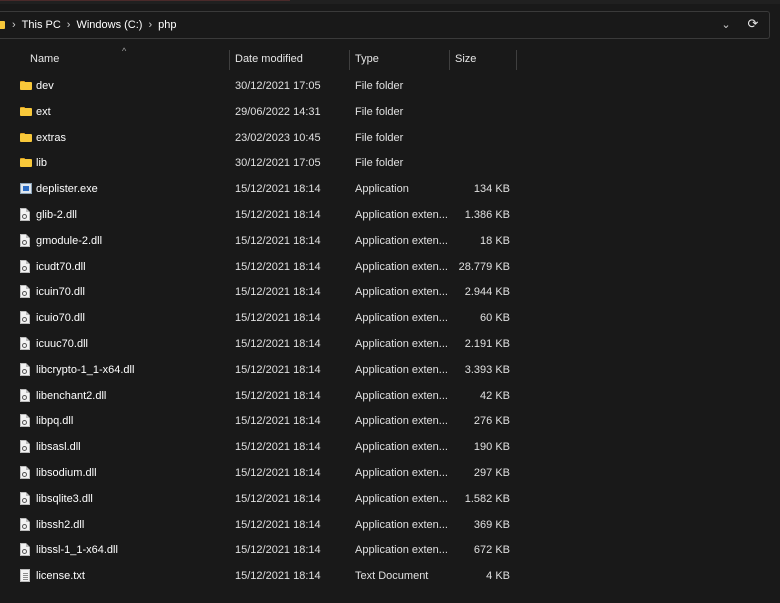 Image resolution: width=780 pixels, height=603 pixels. What do you see at coordinates (55, 421) in the screenshot?
I see `file-name: libpq.dll` at bounding box center [55, 421].